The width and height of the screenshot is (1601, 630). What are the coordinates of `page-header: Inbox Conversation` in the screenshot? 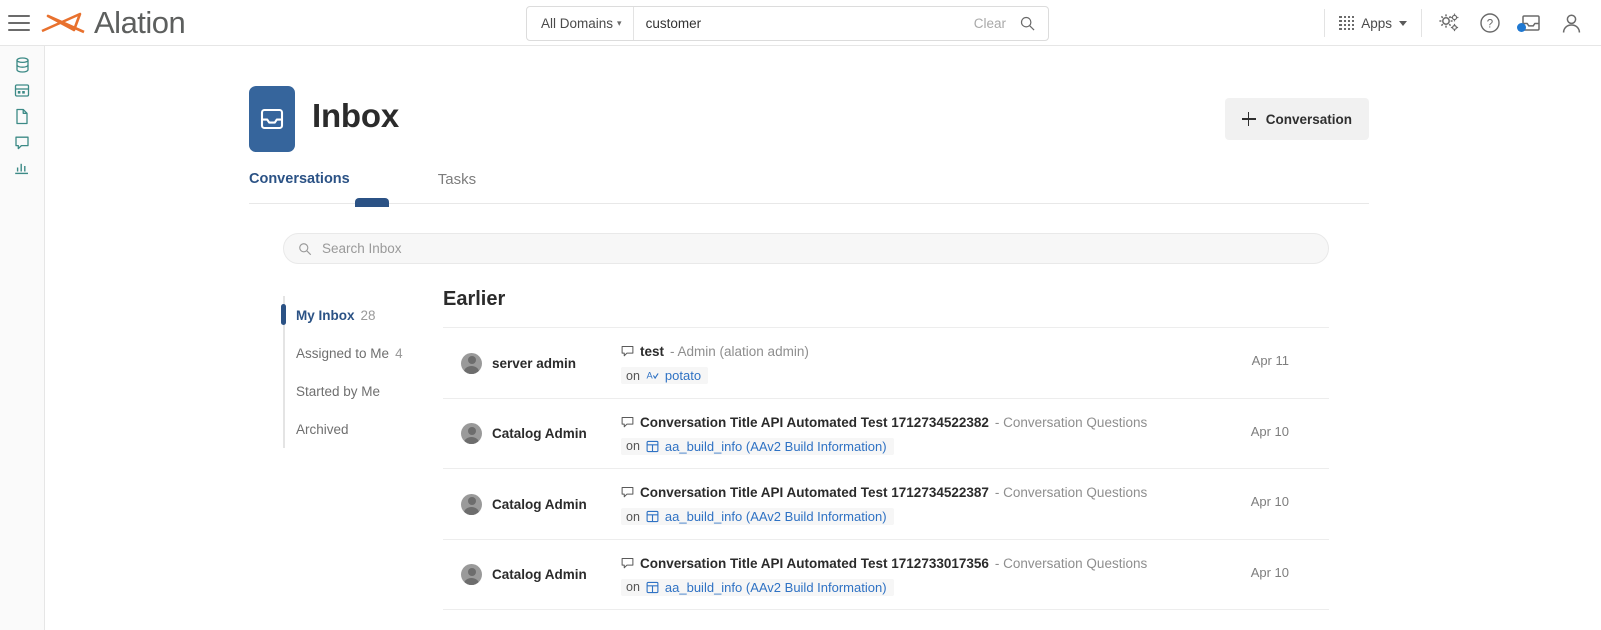 It's located at (809, 119).